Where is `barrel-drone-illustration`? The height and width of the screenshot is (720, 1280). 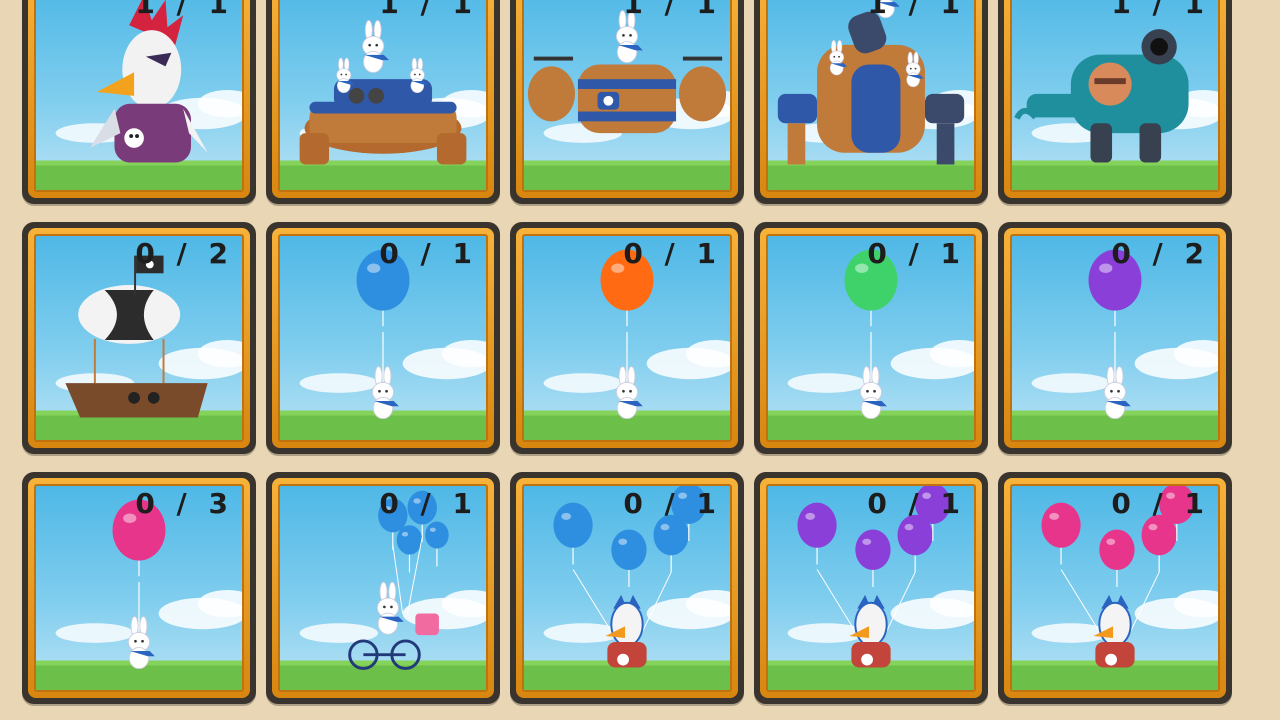
barrel-drone-illustration is located at coordinates (627, 100).